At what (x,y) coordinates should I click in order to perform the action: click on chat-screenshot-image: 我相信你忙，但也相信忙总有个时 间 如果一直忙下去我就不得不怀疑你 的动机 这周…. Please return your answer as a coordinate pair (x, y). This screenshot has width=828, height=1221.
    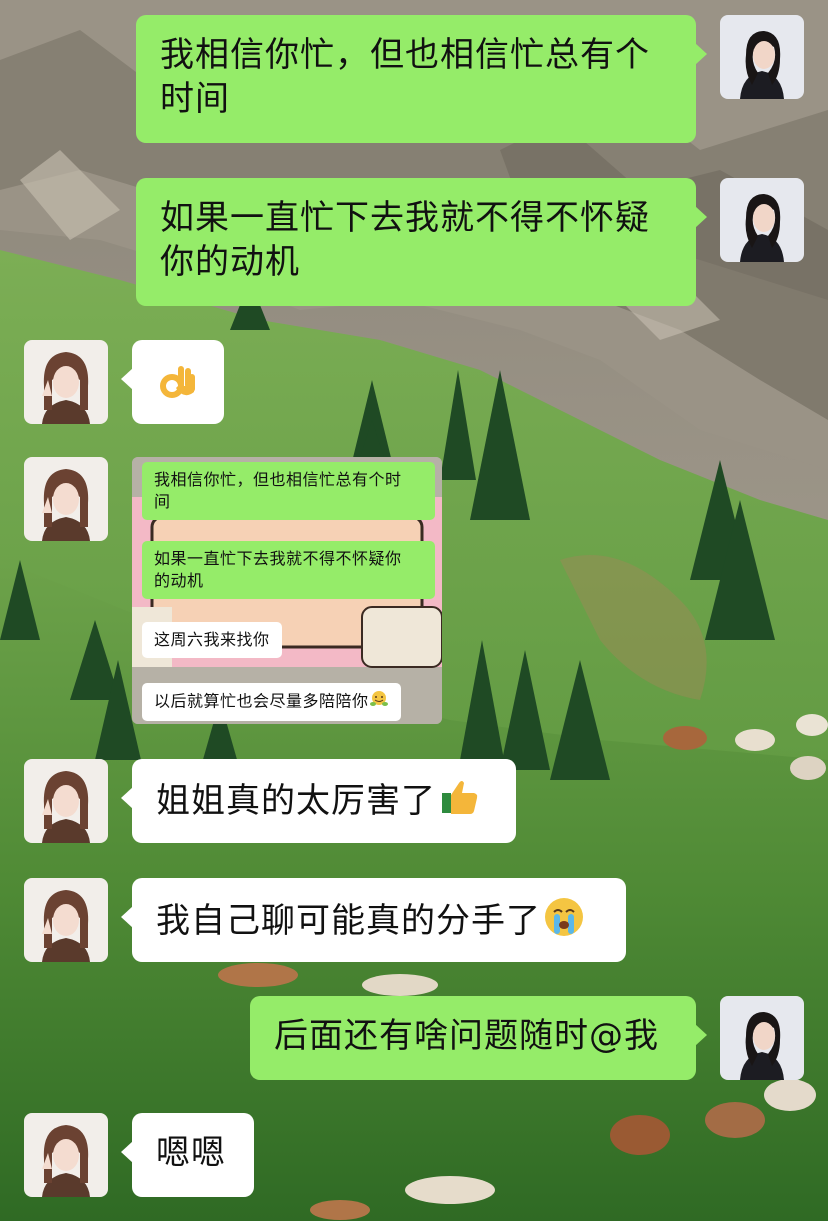
    Looking at the image, I should click on (287, 590).